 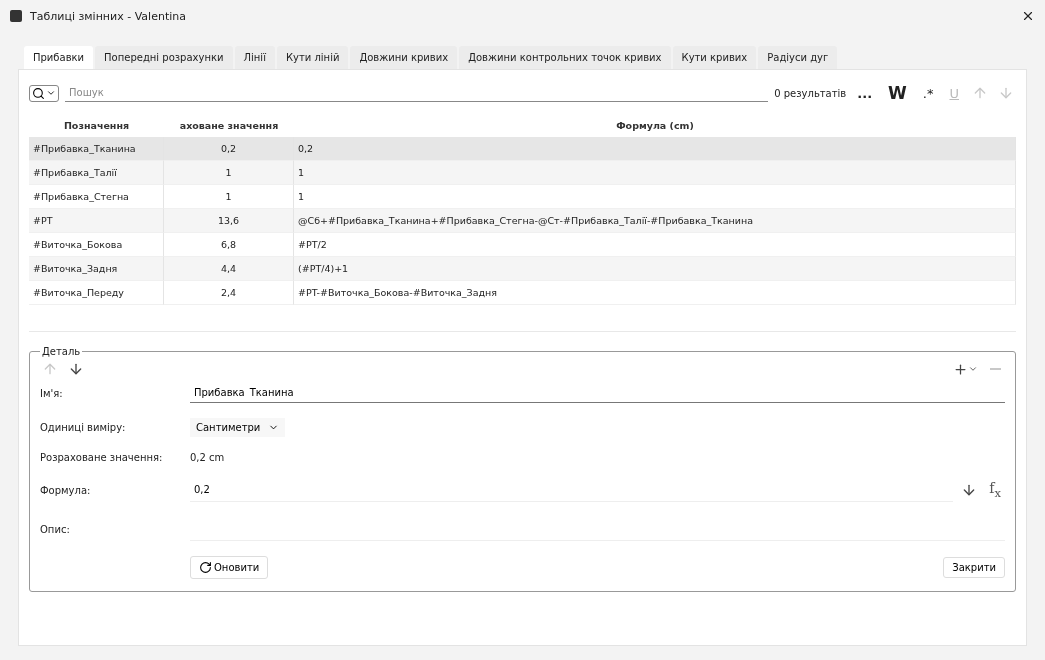 What do you see at coordinates (995, 490) in the screenshot?
I see `formula-wizard-button: f$_{x}$` at bounding box center [995, 490].